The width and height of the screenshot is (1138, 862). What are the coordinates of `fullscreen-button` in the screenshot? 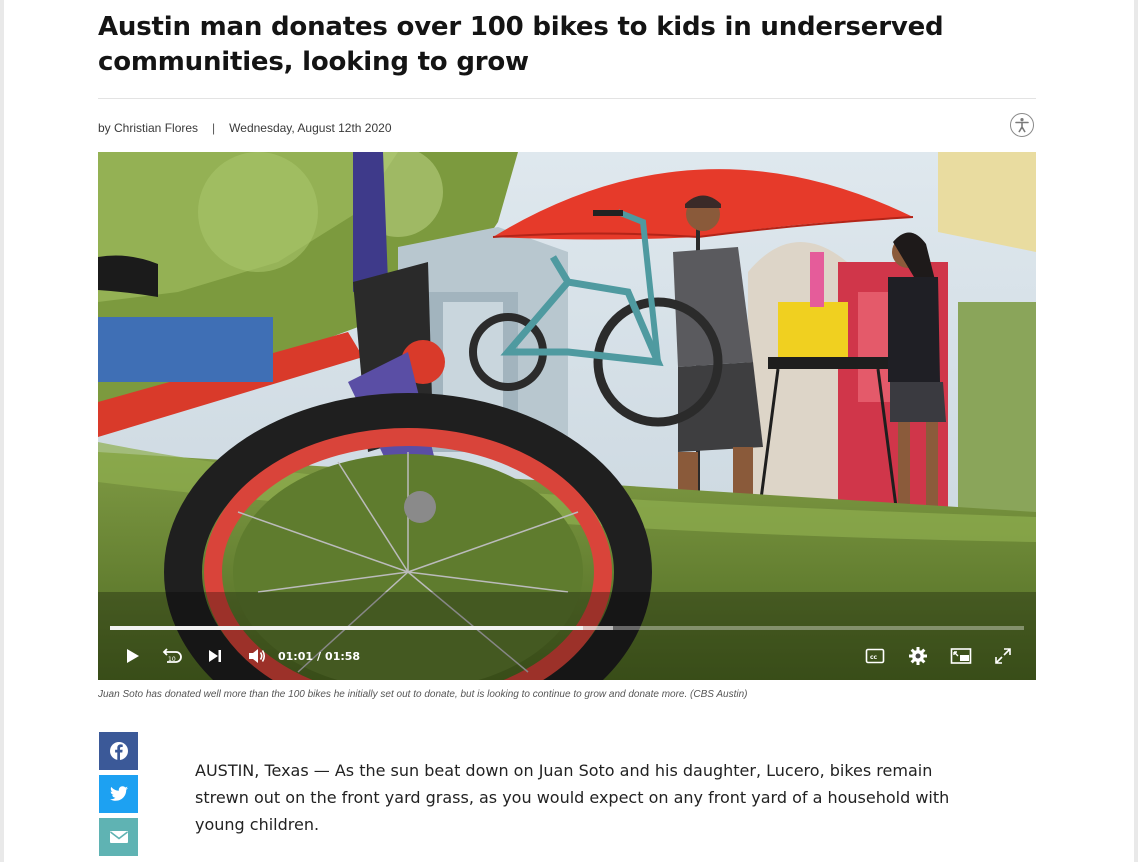 It's located at (1003, 656).